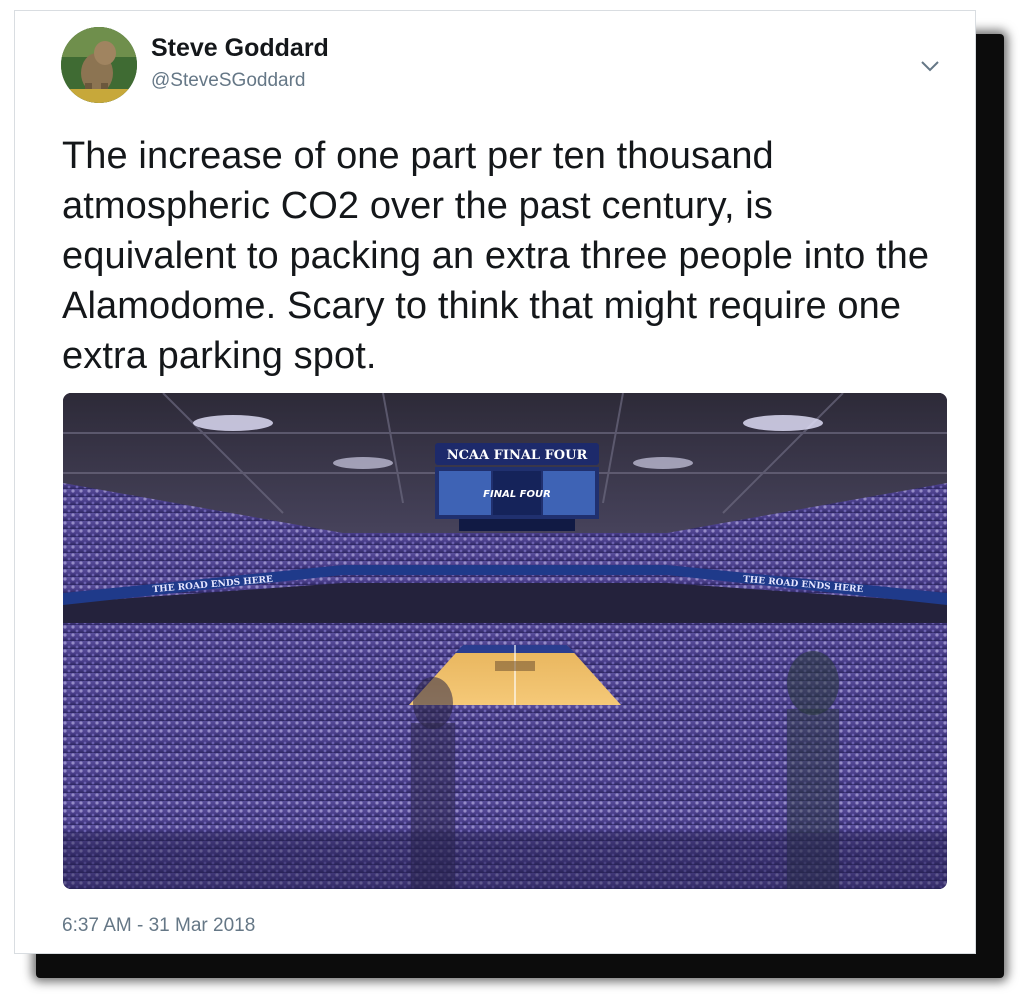  I want to click on author-handle: @SteveSGoddard, so click(228, 81).